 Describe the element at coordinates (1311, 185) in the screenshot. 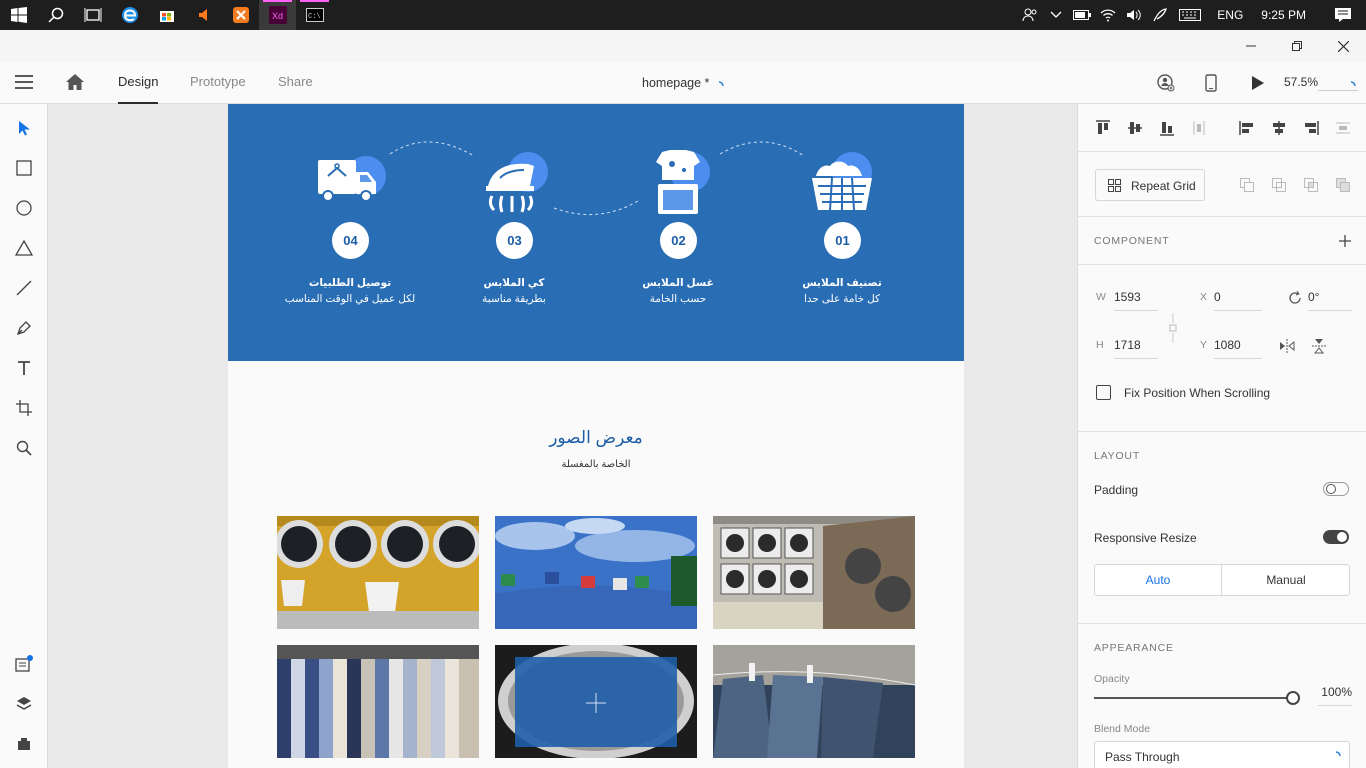

I see `boolean-intersect-icon` at that location.